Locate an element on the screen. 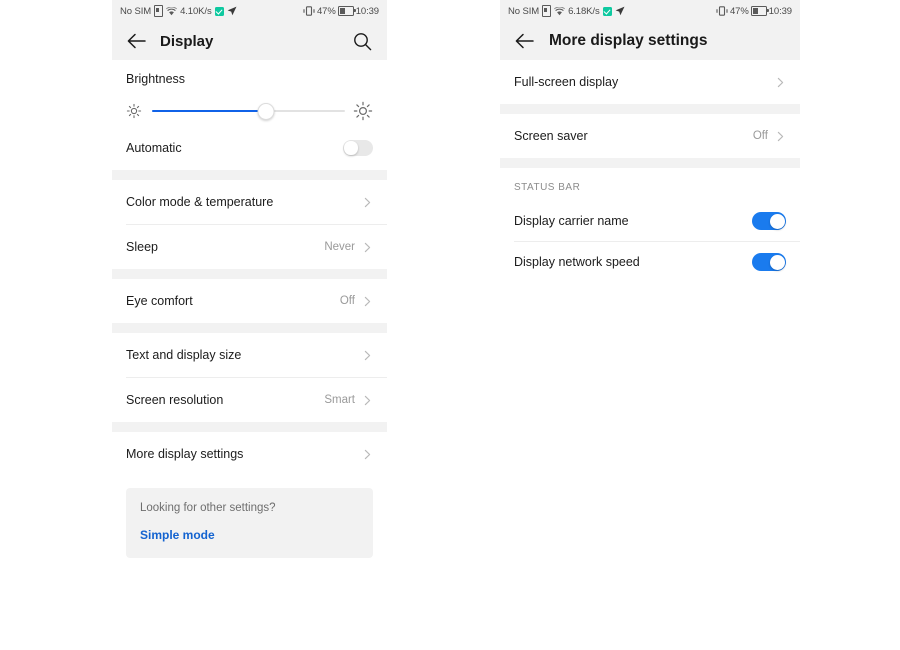 The width and height of the screenshot is (900, 650). row-label: Display network speed is located at coordinates (577, 262).